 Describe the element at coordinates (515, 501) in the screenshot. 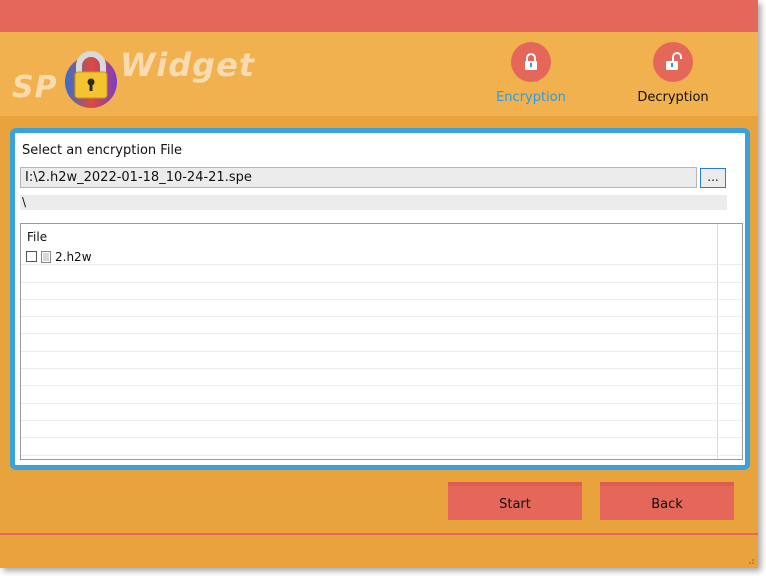

I see `start-button: Start` at that location.